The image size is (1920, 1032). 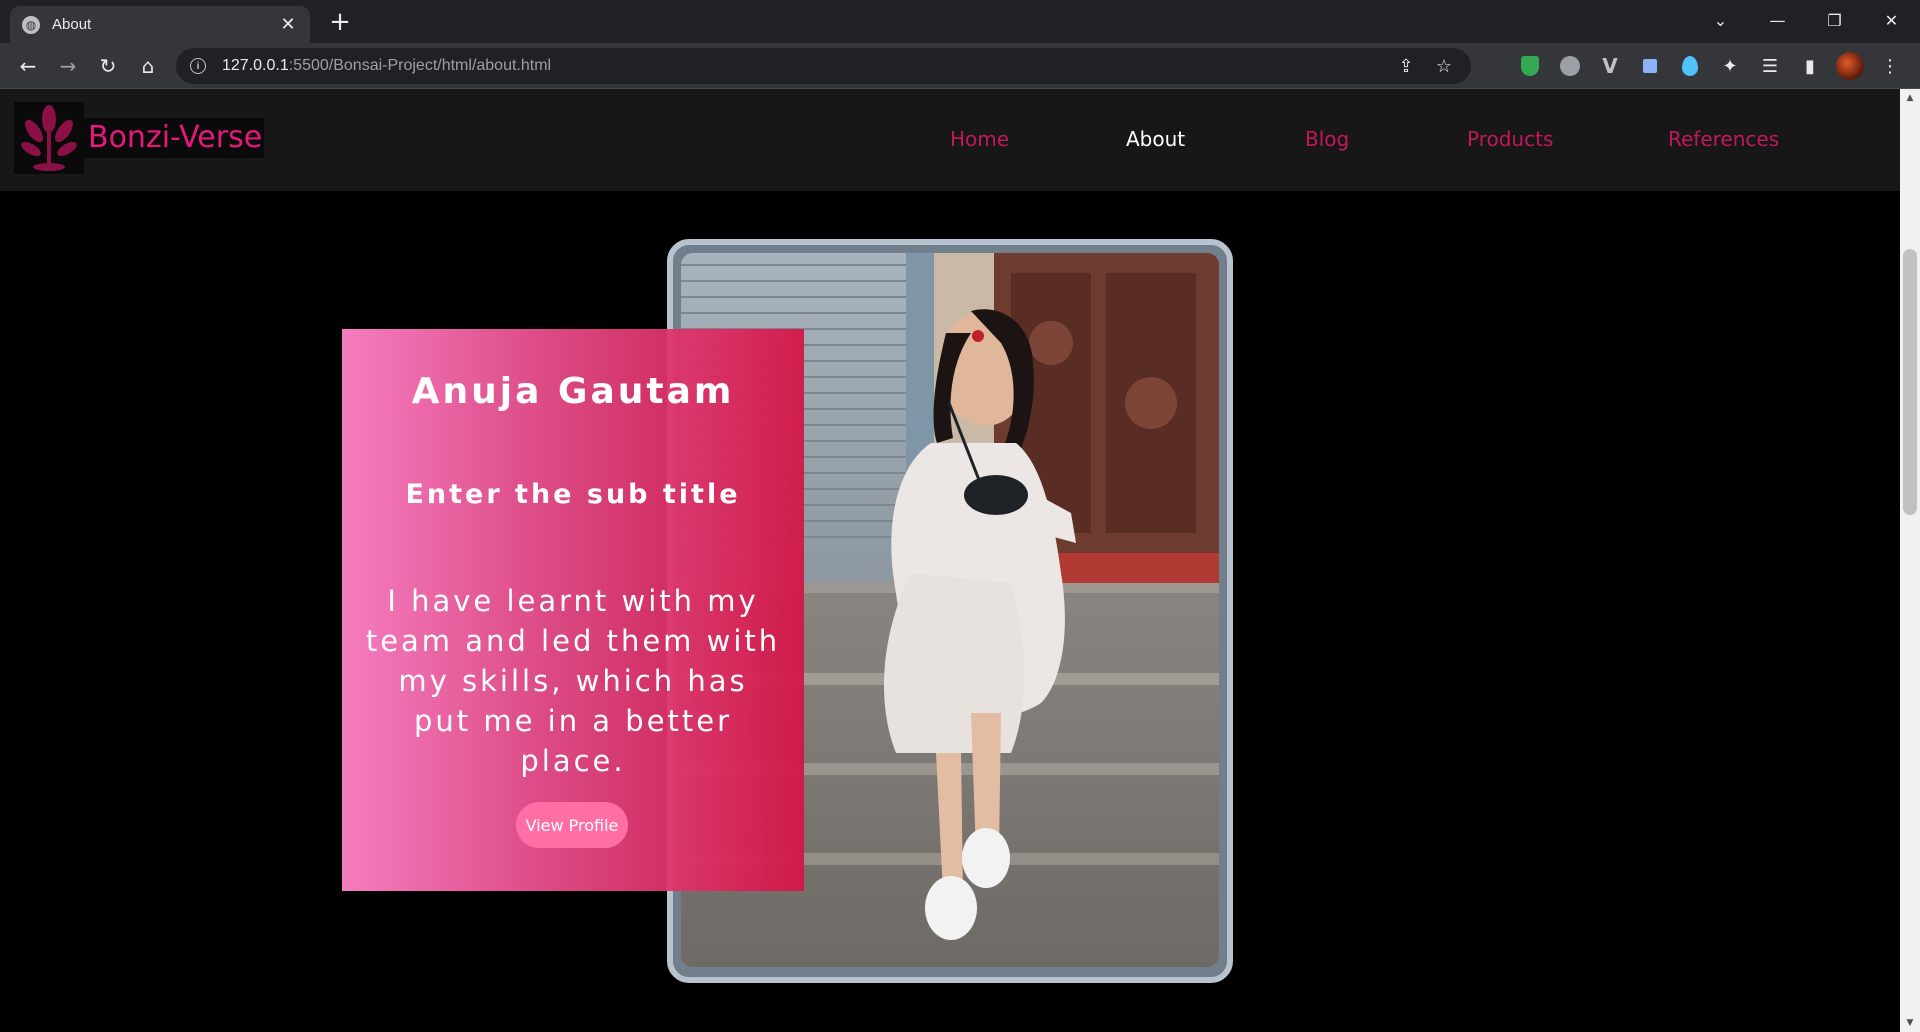 I want to click on media-queue-icon: ☰, so click(x=1770, y=66).